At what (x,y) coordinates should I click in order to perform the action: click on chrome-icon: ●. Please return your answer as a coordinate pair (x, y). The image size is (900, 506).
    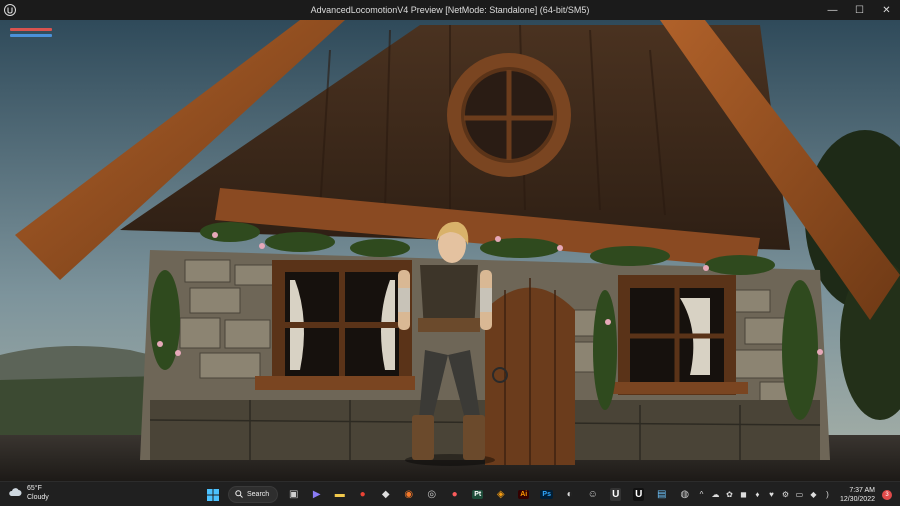
    Looking at the image, I should click on (362, 494).